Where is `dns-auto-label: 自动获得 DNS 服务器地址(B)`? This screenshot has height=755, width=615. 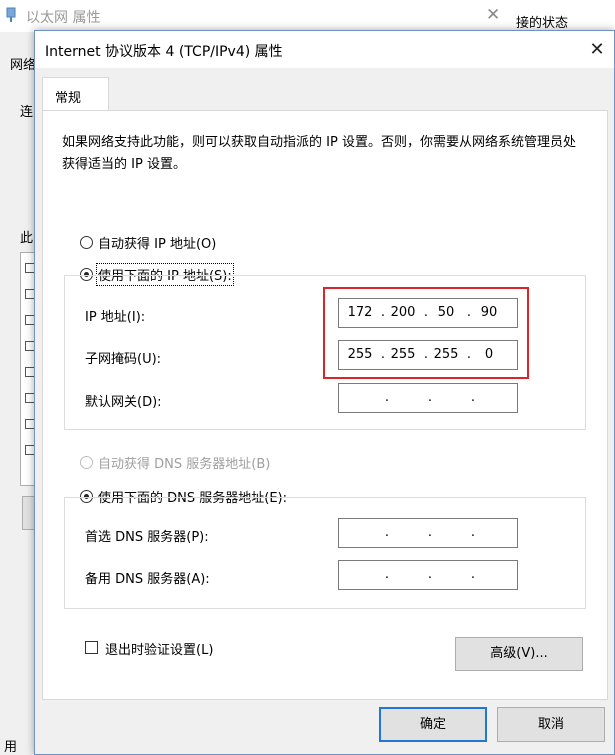 dns-auto-label: 自动获得 DNS 服务器地址(B) is located at coordinates (184, 464).